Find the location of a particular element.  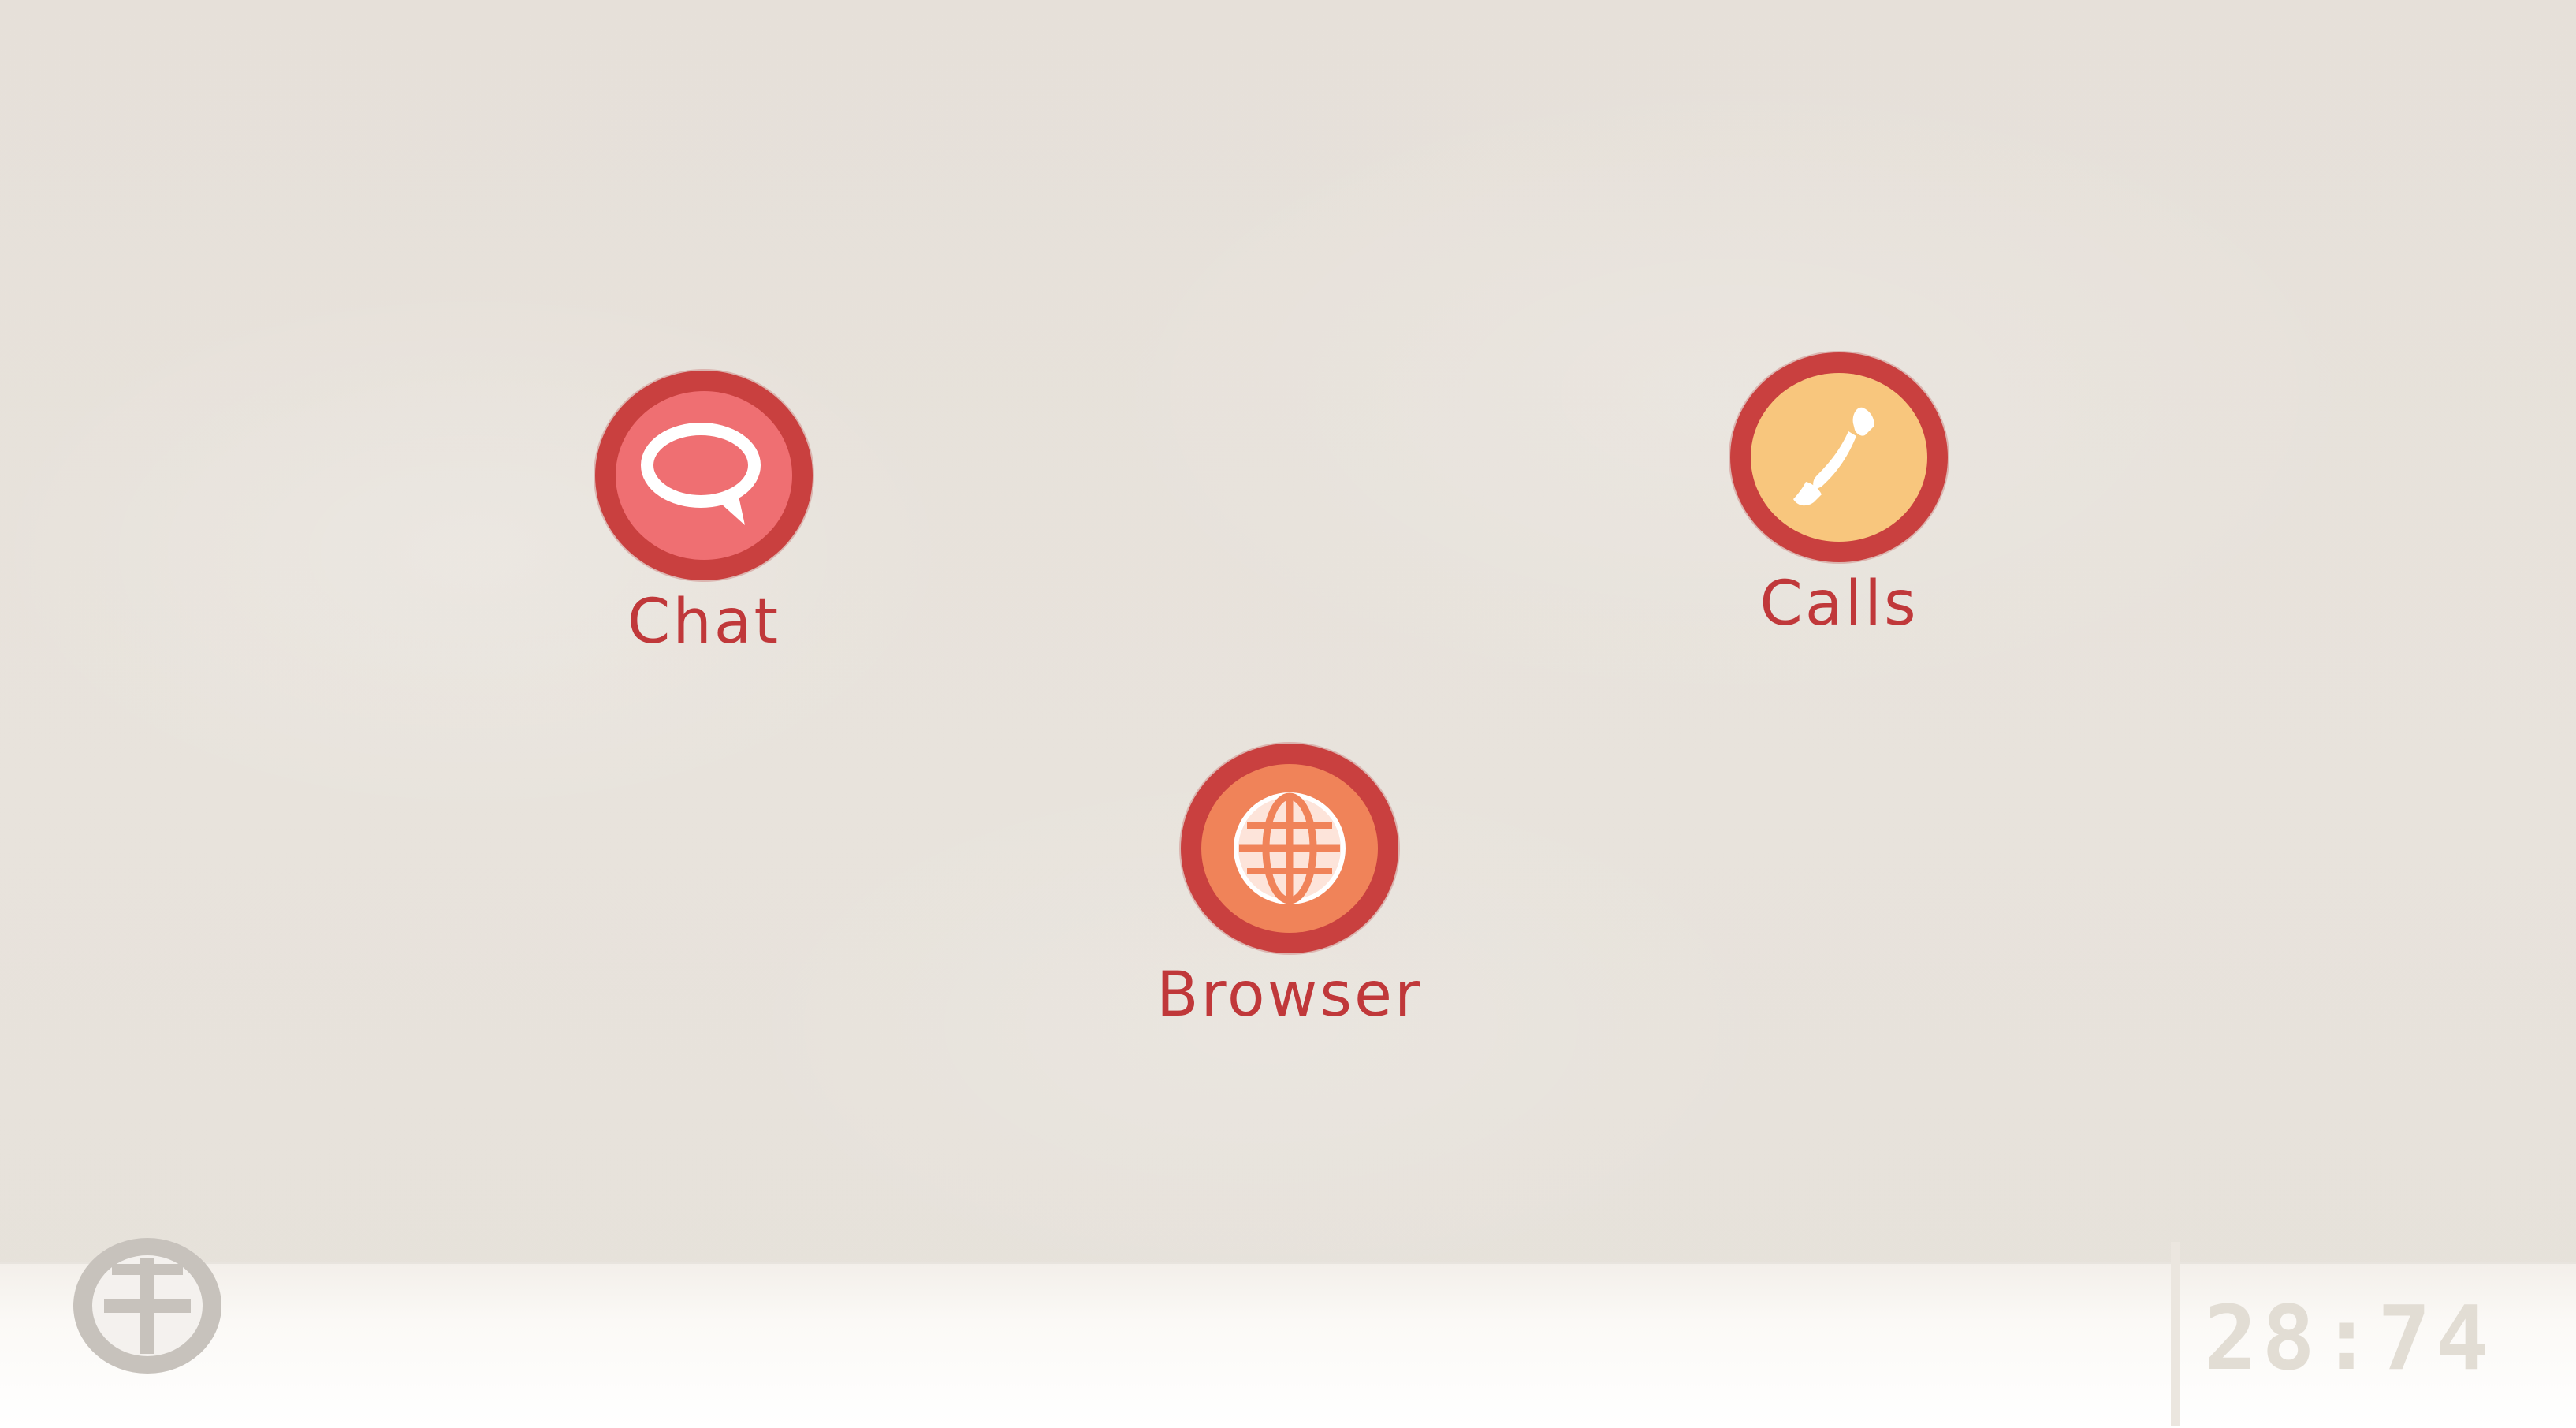

chat-bubble-icon is located at coordinates (701, 474).